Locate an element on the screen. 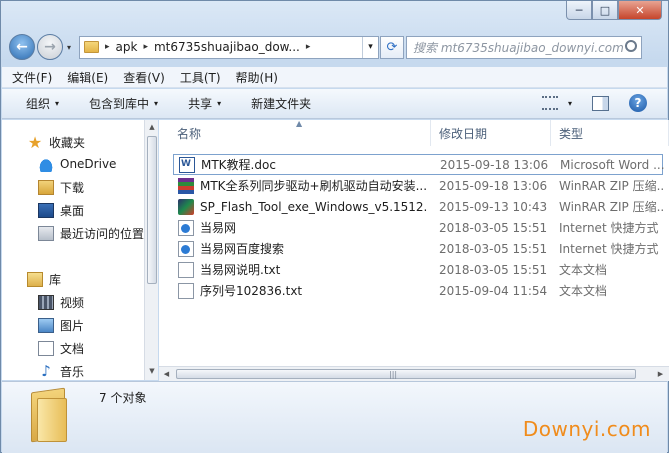  file-row: 当易网百度搜索 2018-03-05 15:51 Internet 快捷方式 is located at coordinates (418, 248).